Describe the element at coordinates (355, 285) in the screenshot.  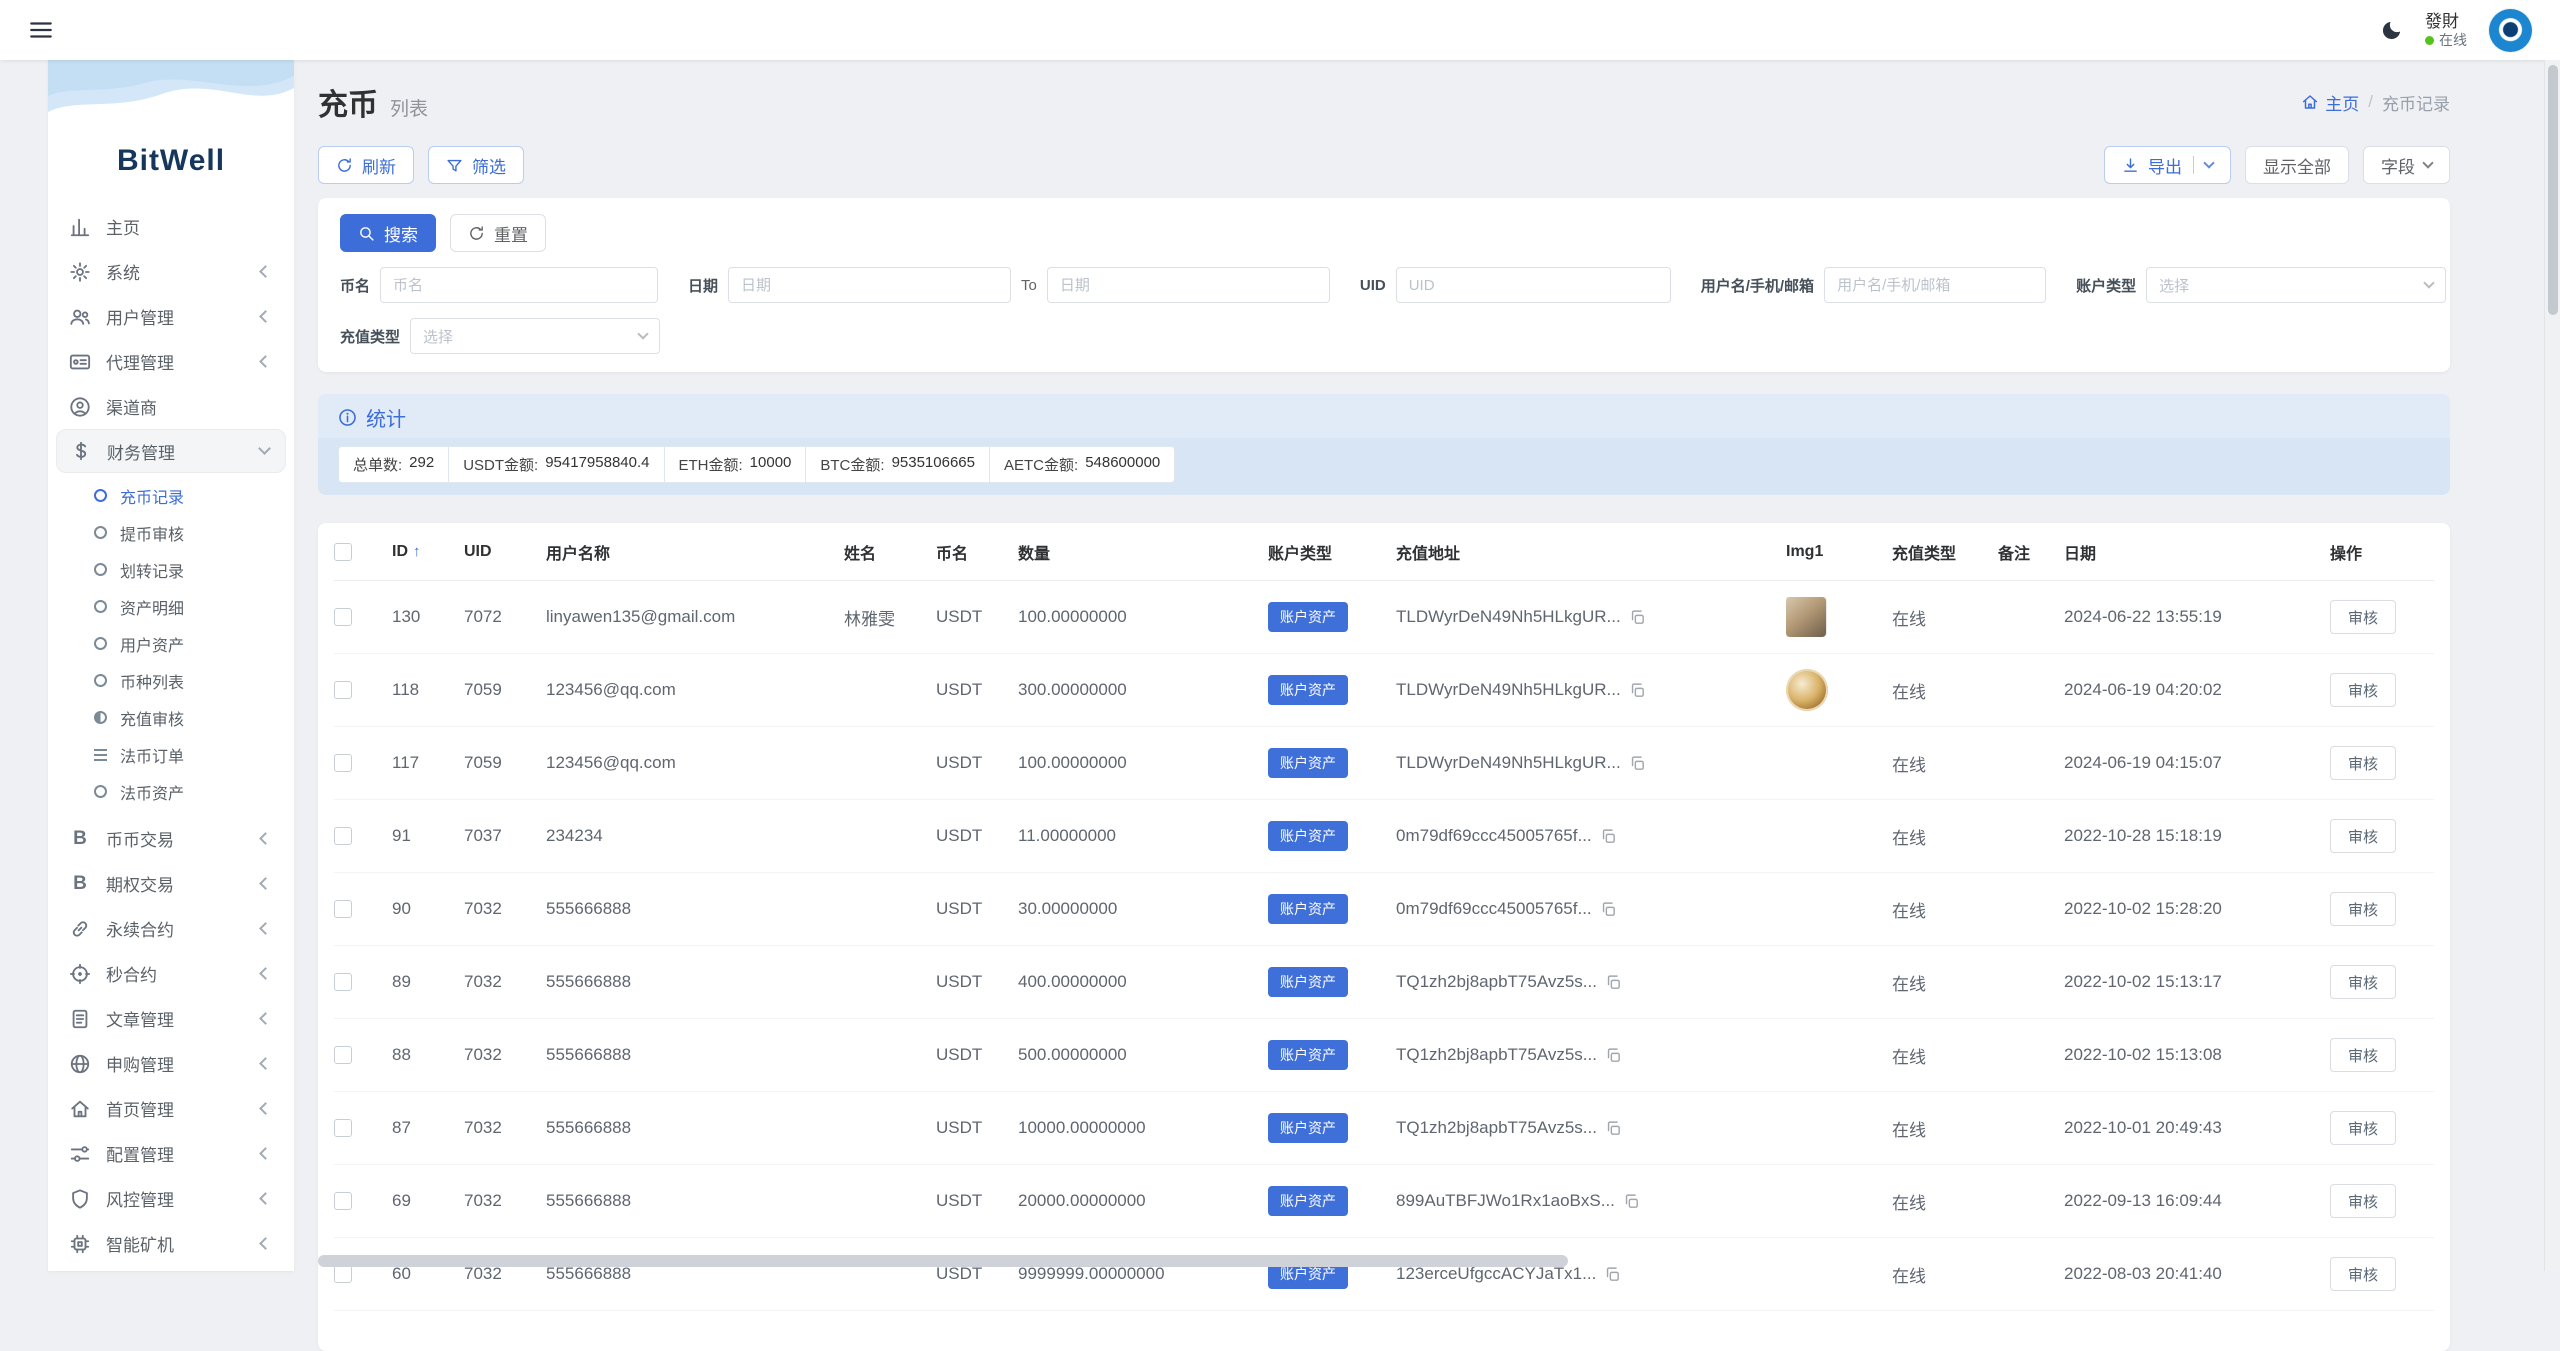
I see `coin-filter-label: 币名` at that location.